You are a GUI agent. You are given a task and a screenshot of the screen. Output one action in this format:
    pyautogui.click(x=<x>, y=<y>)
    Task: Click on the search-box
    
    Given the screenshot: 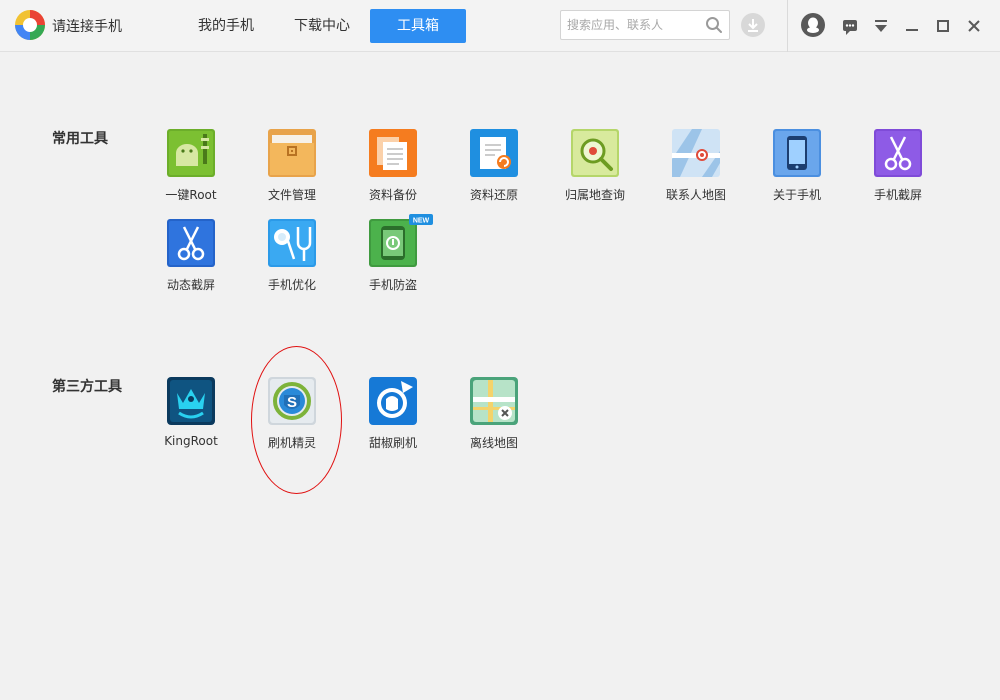 What is the action you would take?
    pyautogui.click(x=645, y=25)
    